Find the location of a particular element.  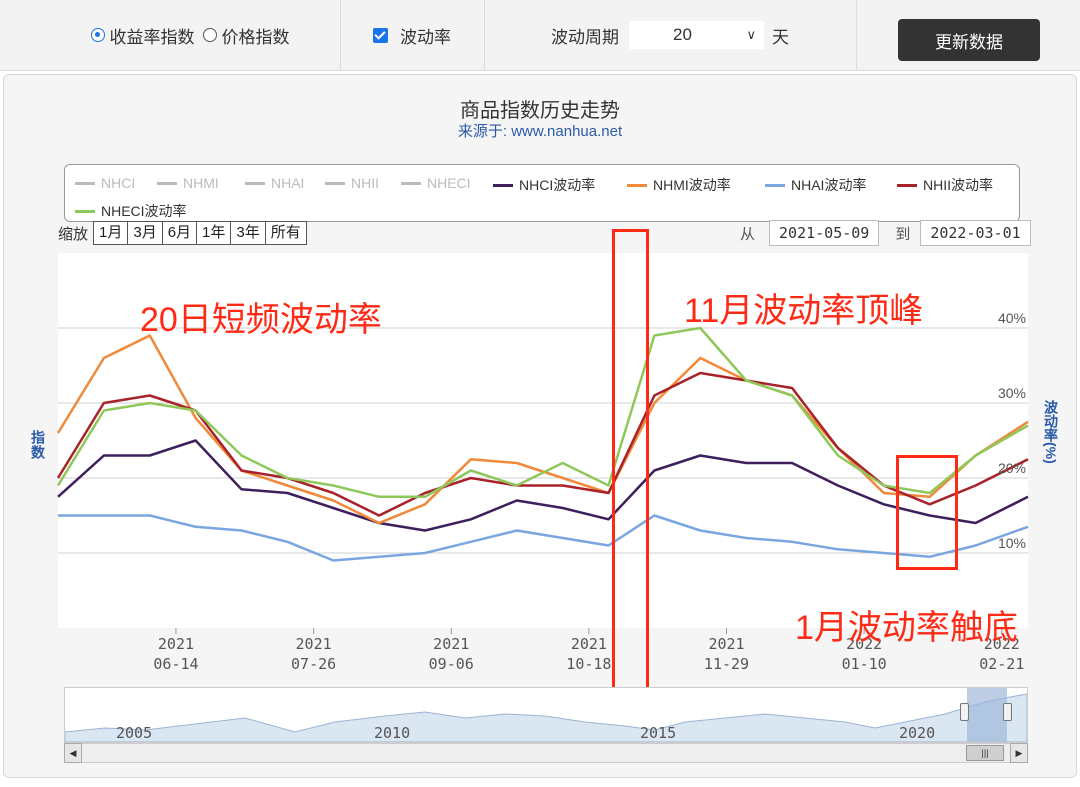

y-axis-left-label: 指数 is located at coordinates (38, 445).